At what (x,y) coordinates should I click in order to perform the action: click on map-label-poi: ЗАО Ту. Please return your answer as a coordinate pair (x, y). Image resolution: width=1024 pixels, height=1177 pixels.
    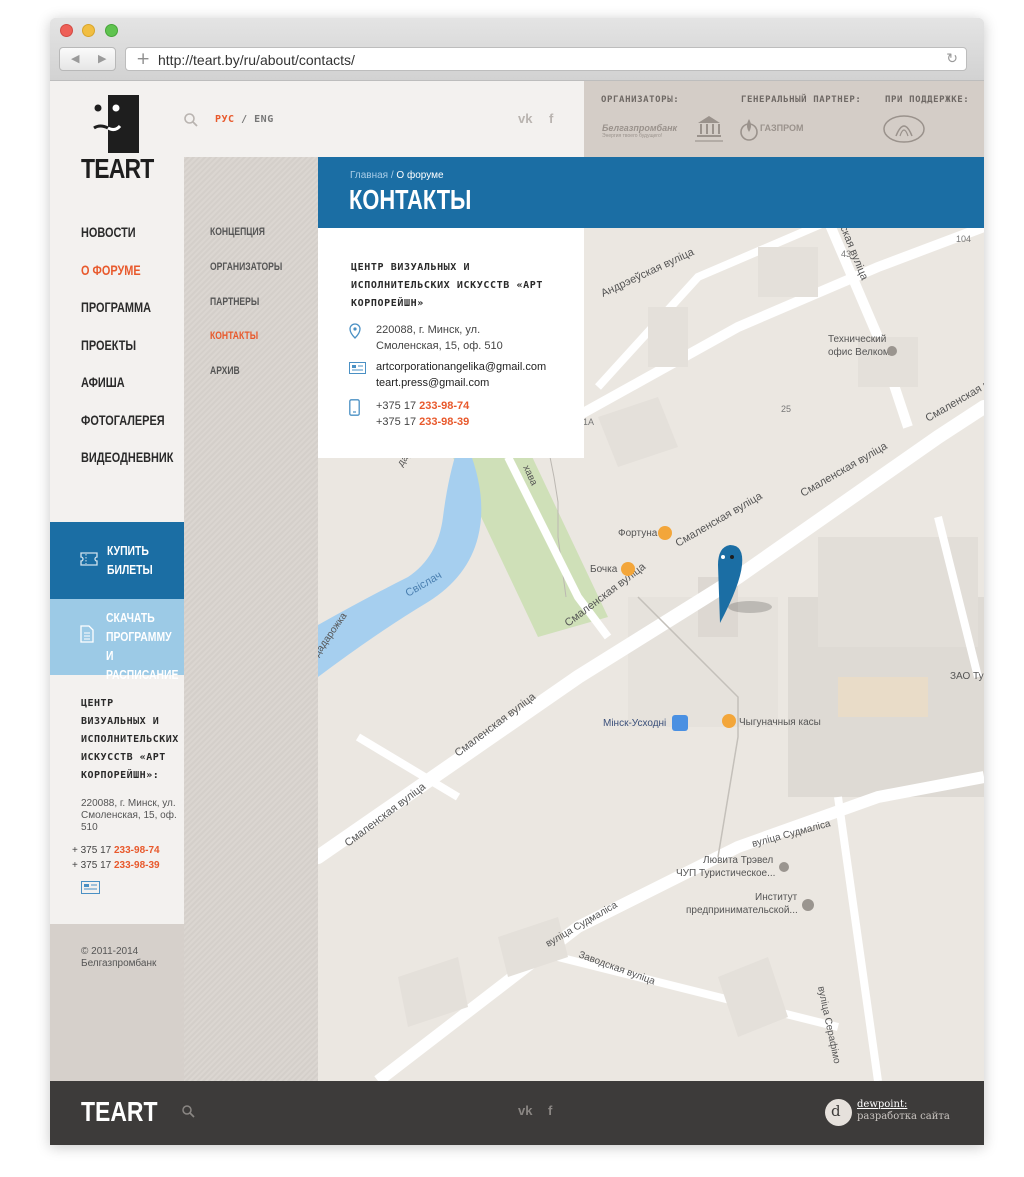
    Looking at the image, I should click on (967, 676).